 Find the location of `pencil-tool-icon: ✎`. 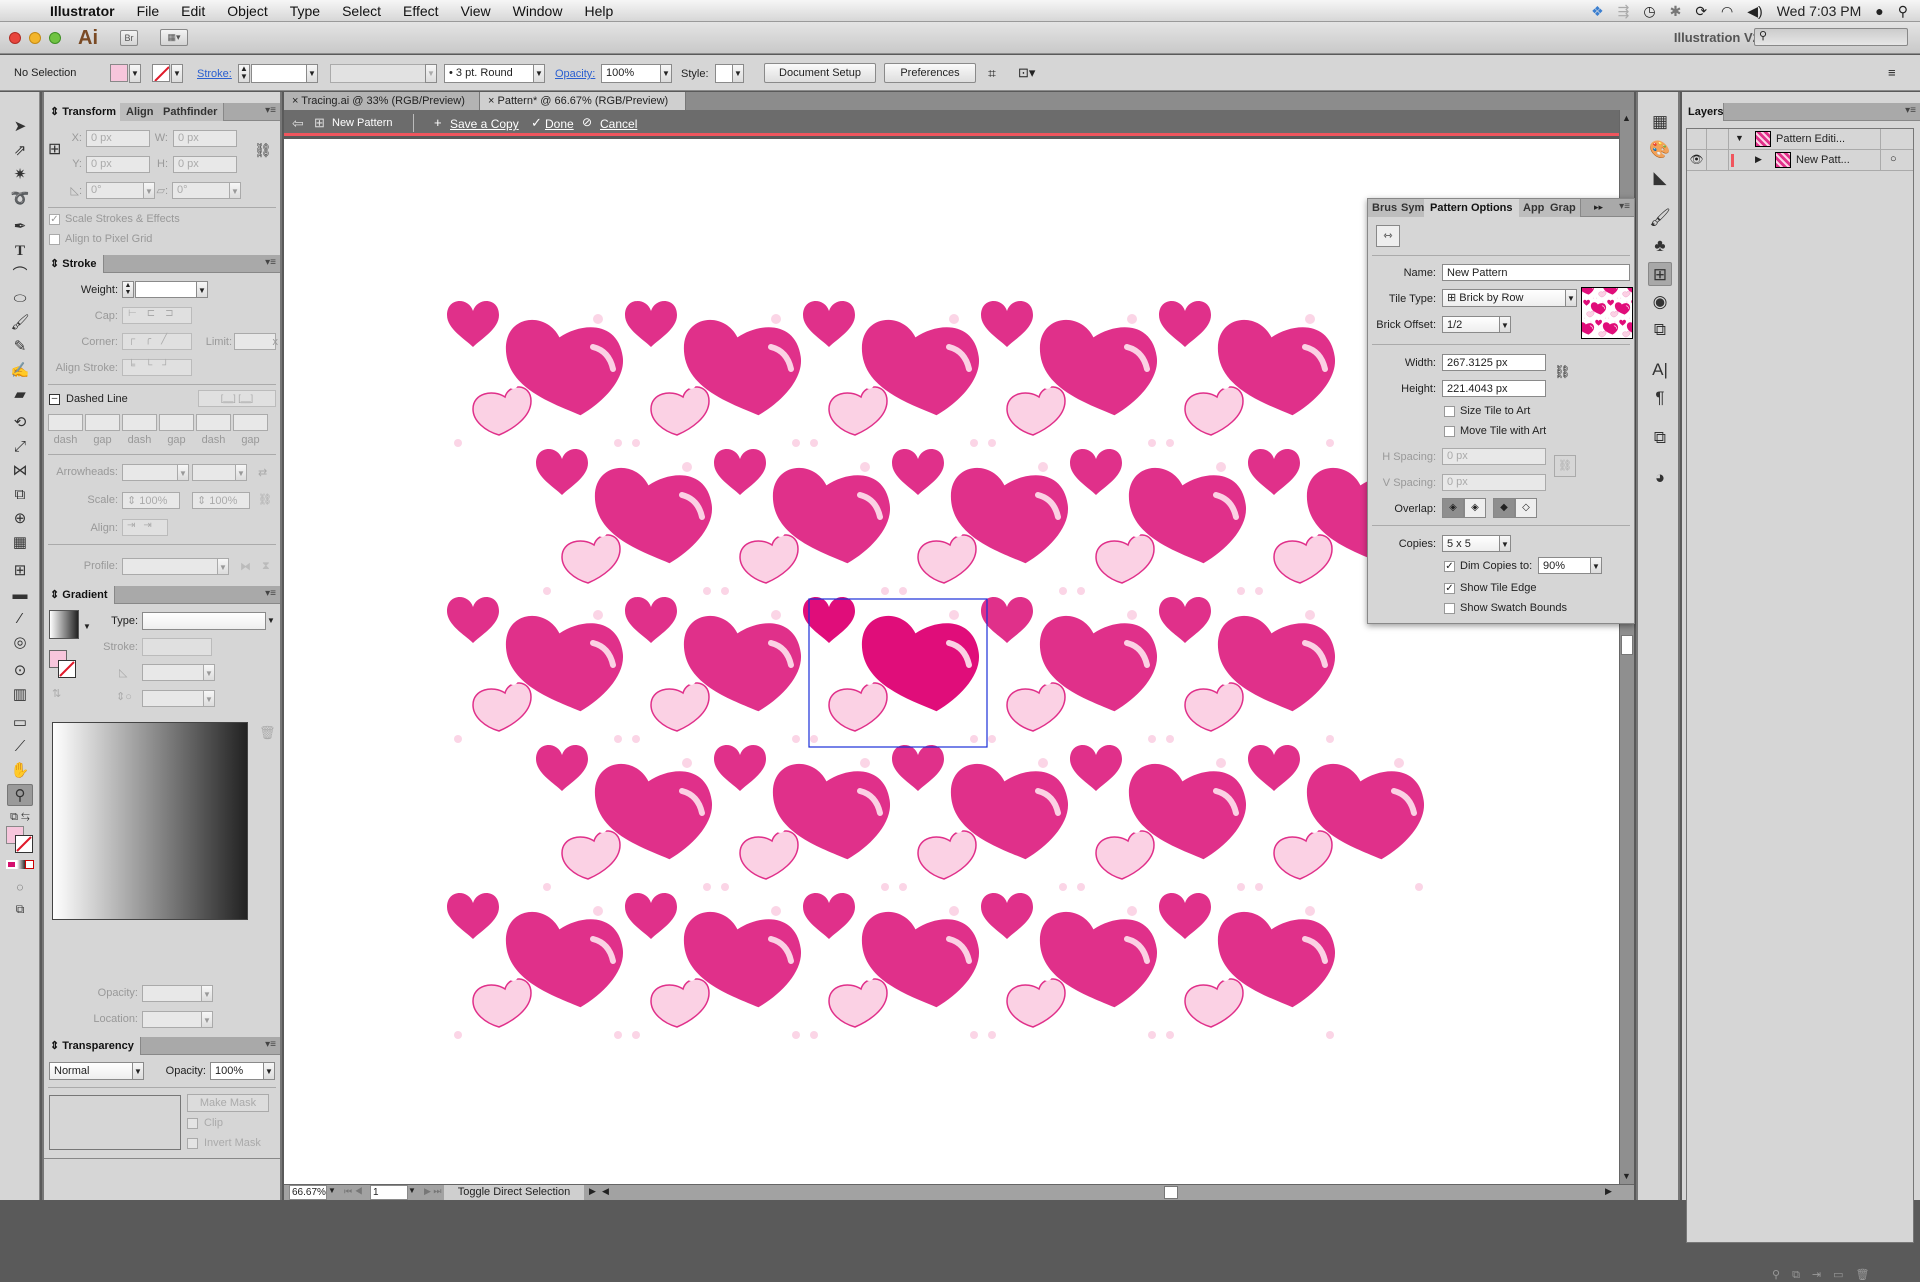

pencil-tool-icon: ✎ is located at coordinates (20, 347).